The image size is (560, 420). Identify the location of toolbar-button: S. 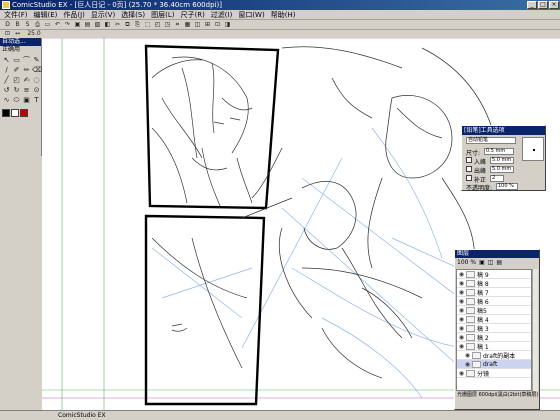
(27, 24).